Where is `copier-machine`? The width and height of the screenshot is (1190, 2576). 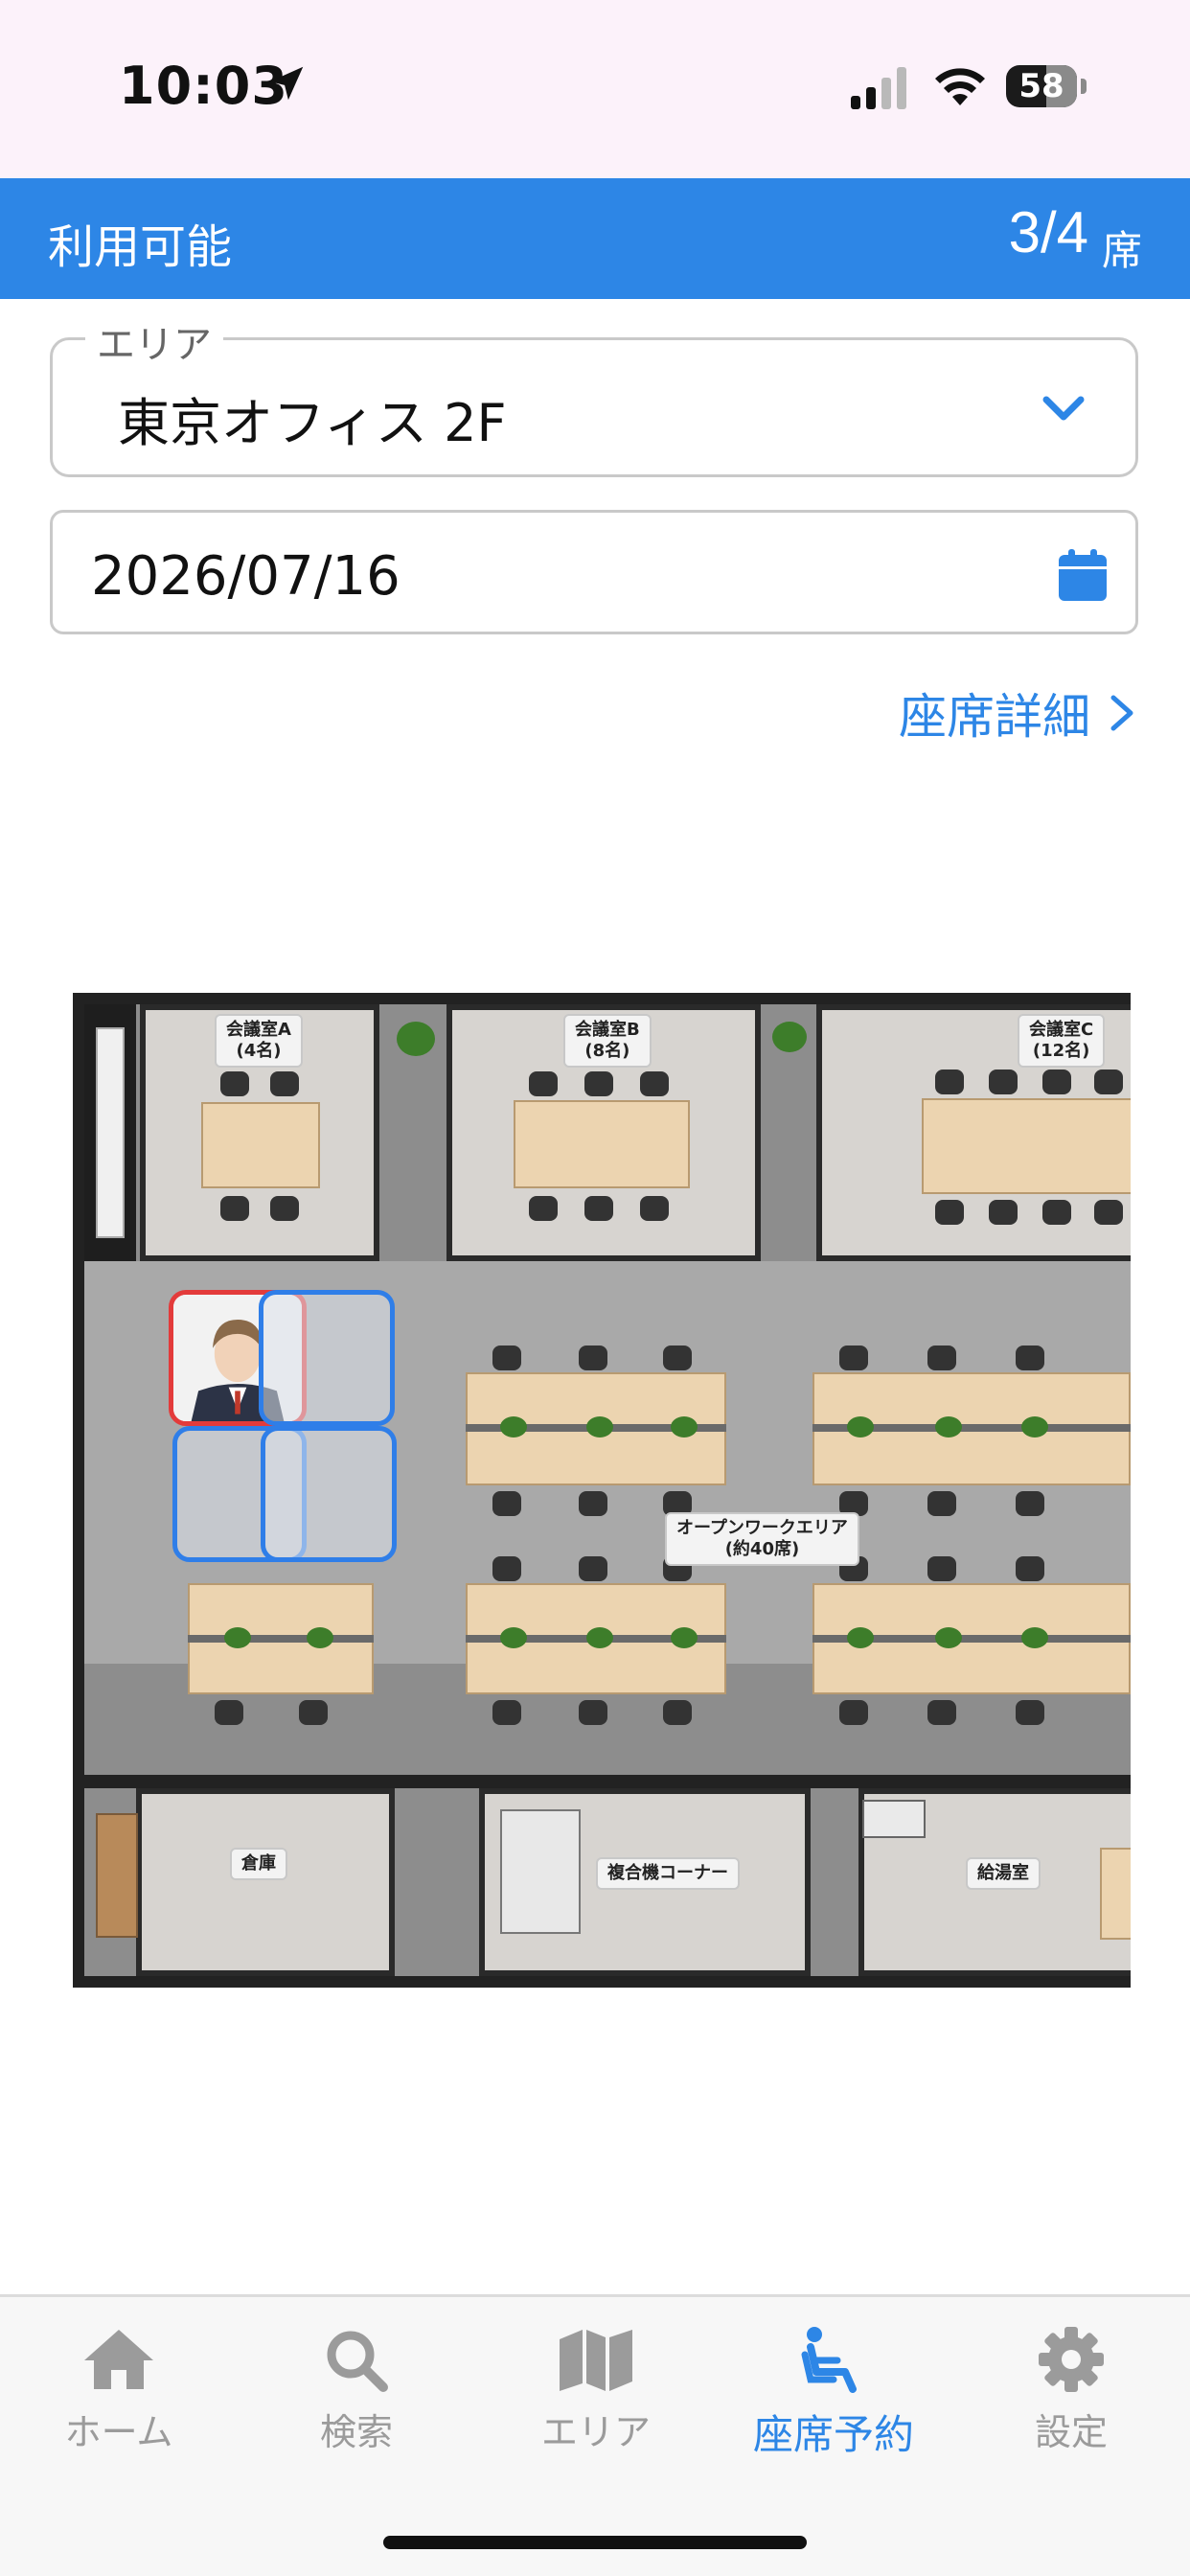 copier-machine is located at coordinates (541, 1871).